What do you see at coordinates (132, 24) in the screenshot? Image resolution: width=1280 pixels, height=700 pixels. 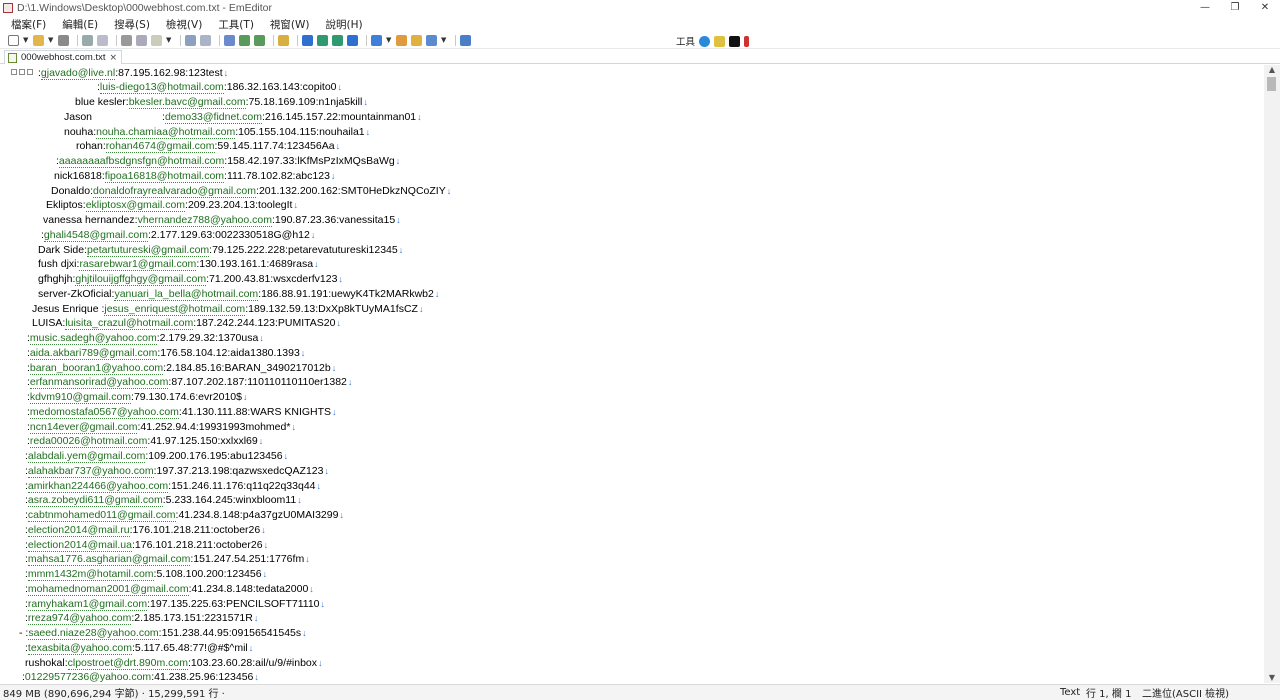 I see `menu-search: 搜尋(S)` at bounding box center [132, 24].